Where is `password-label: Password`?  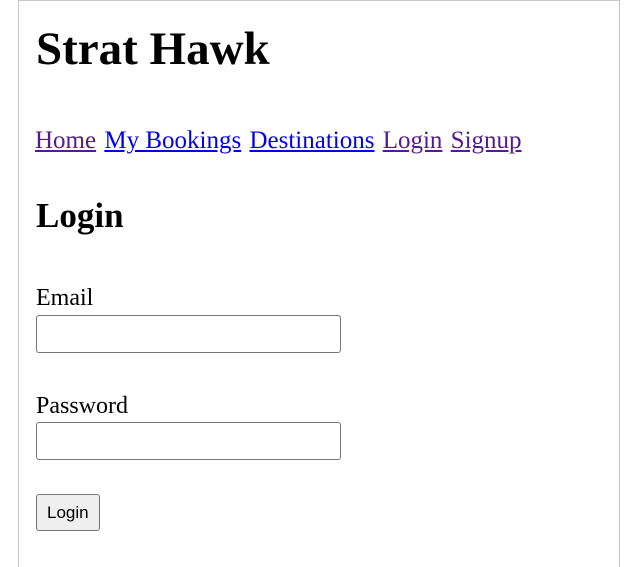 password-label: Password is located at coordinates (82, 406).